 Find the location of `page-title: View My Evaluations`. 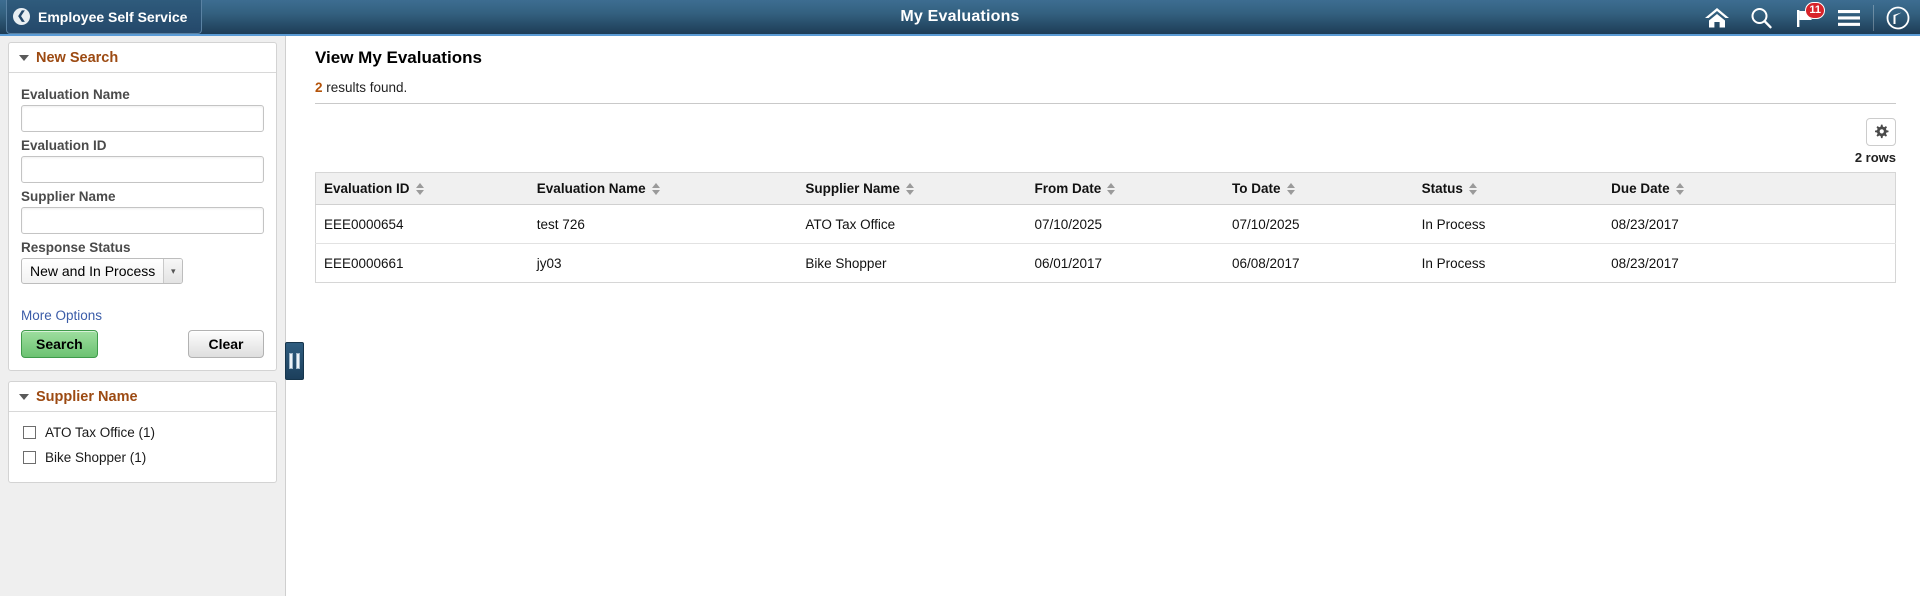

page-title: View My Evaluations is located at coordinates (398, 57).